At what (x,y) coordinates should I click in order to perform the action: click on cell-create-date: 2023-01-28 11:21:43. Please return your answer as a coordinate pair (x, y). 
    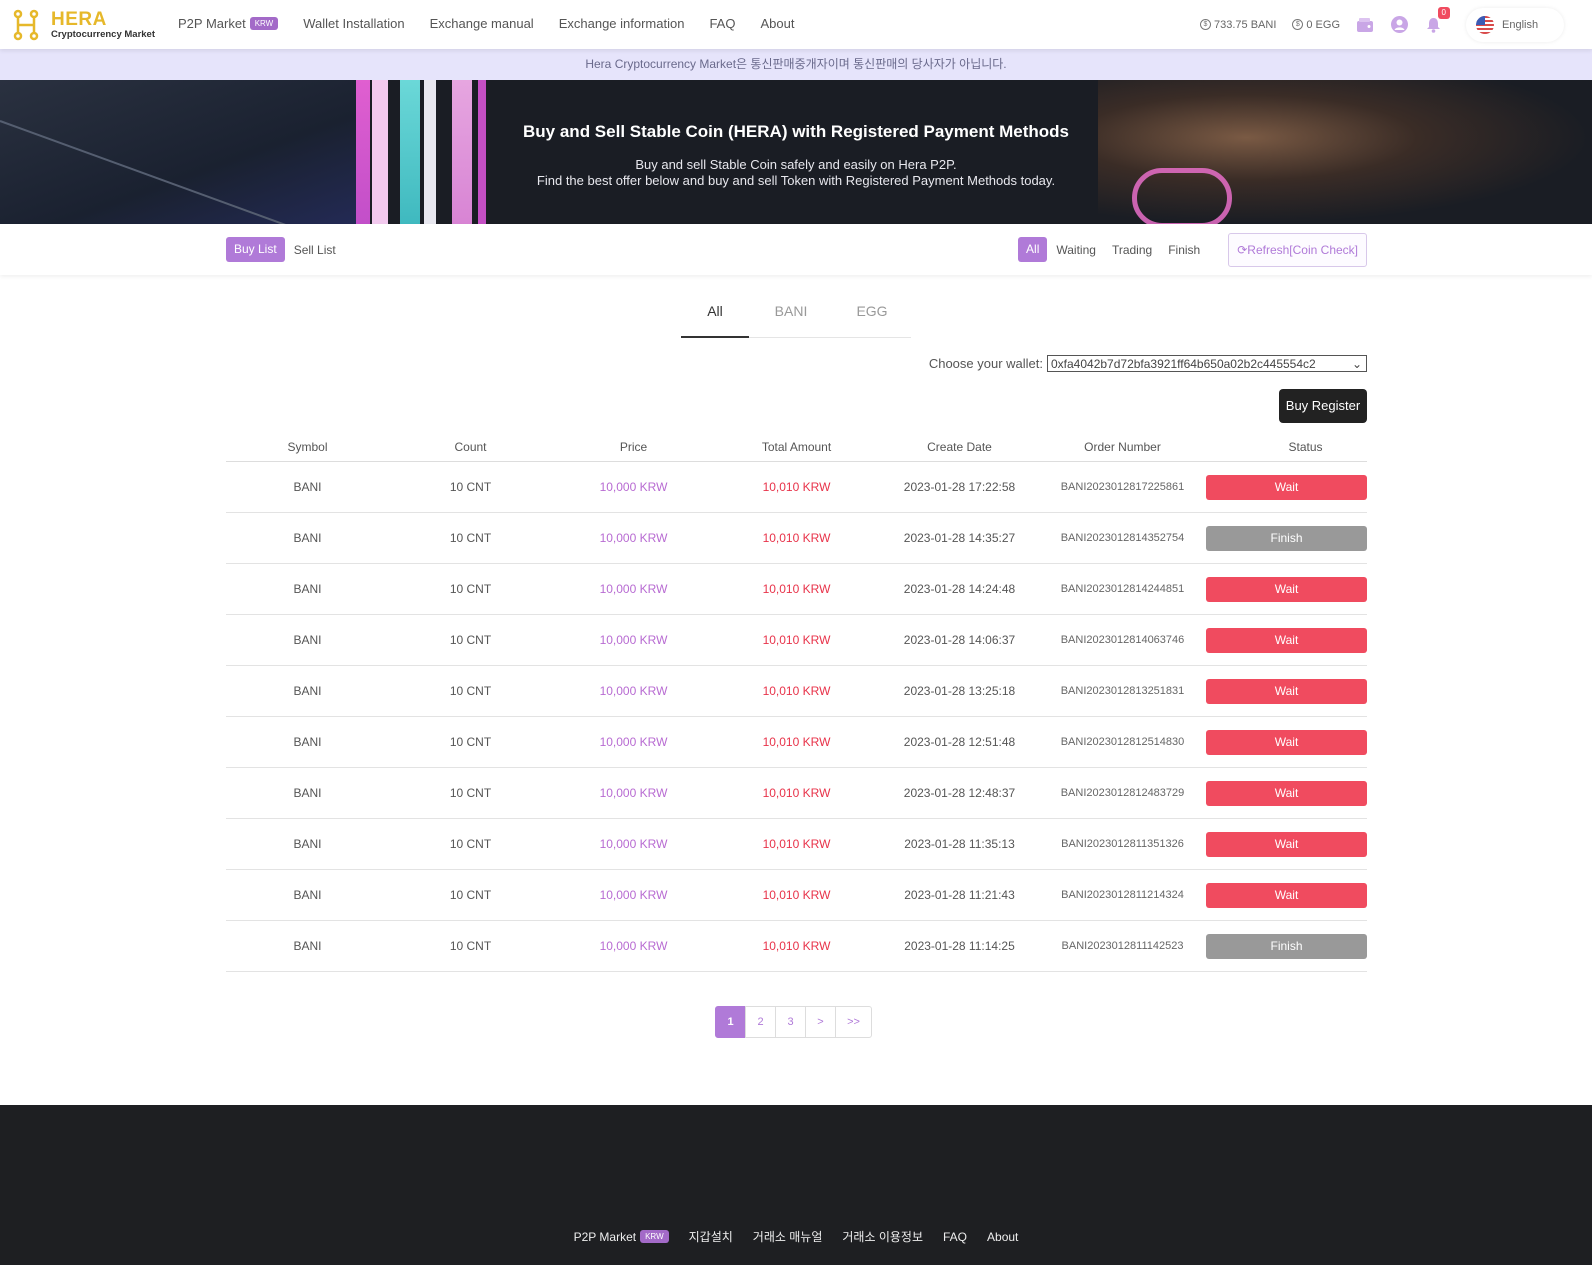
    Looking at the image, I should click on (959, 895).